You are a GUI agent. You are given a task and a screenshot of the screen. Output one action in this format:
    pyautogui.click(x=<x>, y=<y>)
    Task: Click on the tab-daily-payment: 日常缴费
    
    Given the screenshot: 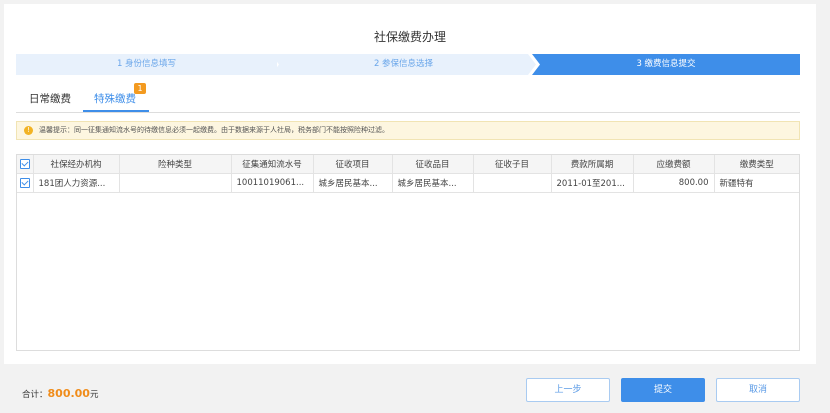 What is the action you would take?
    pyautogui.click(x=50, y=98)
    